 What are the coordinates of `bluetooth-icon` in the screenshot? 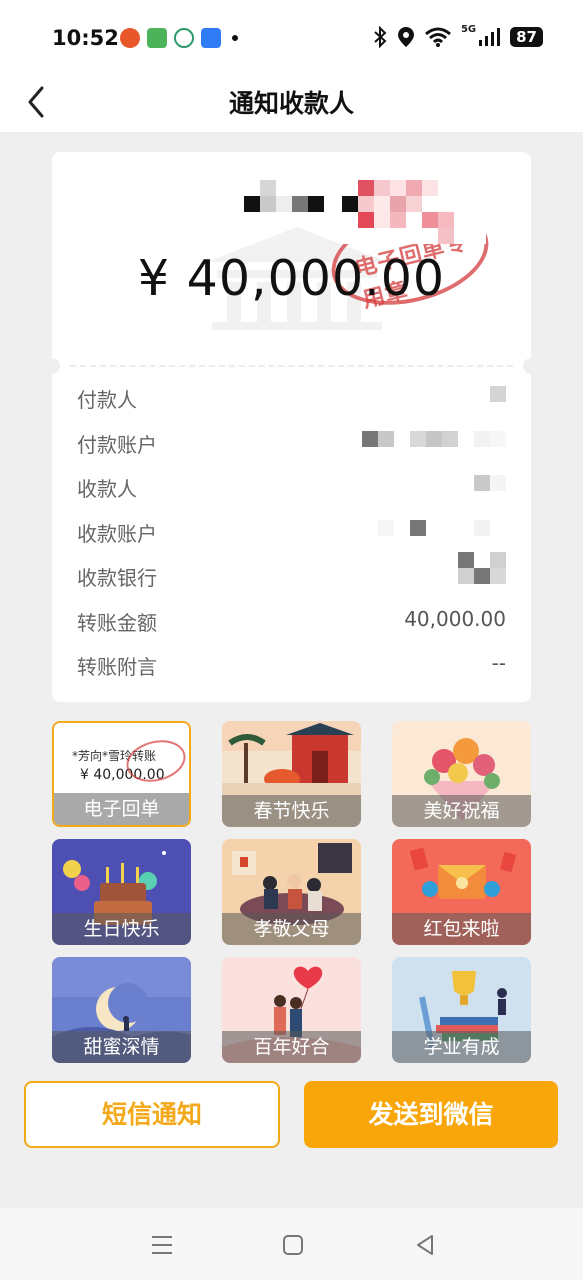 It's located at (380, 37).